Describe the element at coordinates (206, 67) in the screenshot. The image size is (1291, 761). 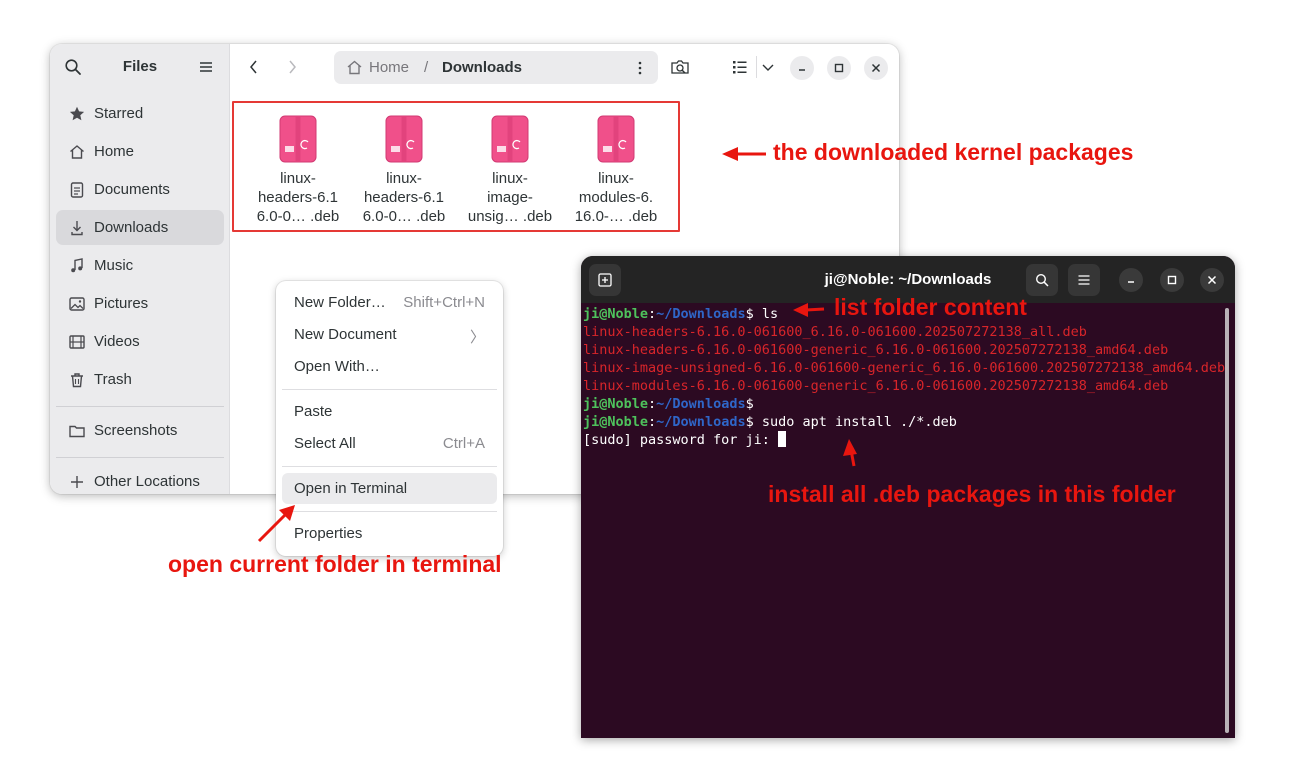
I see `hamburger-menu-icon` at that location.